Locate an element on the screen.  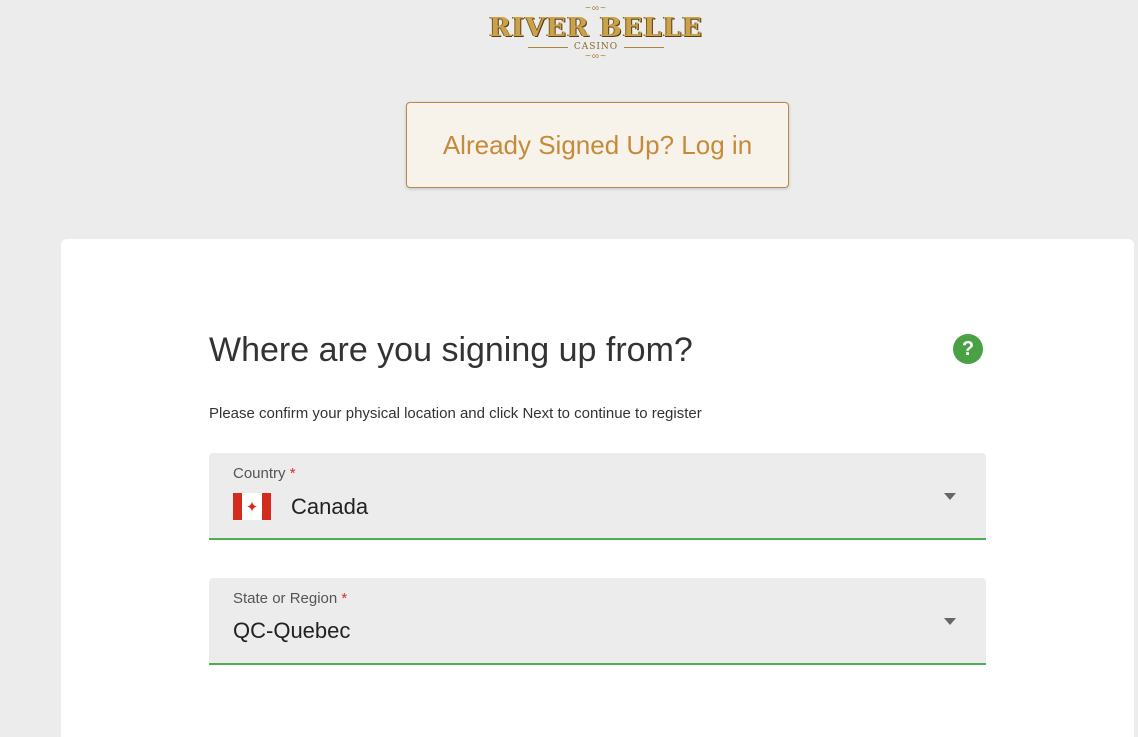
country-label: Country * is located at coordinates (264, 473).